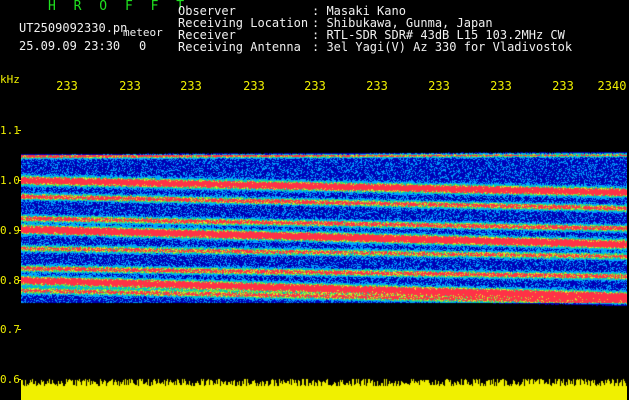 Image resolution: width=629 pixels, height=400 pixels. I want to click on y-tick-label: 1.1, so click(10, 130).